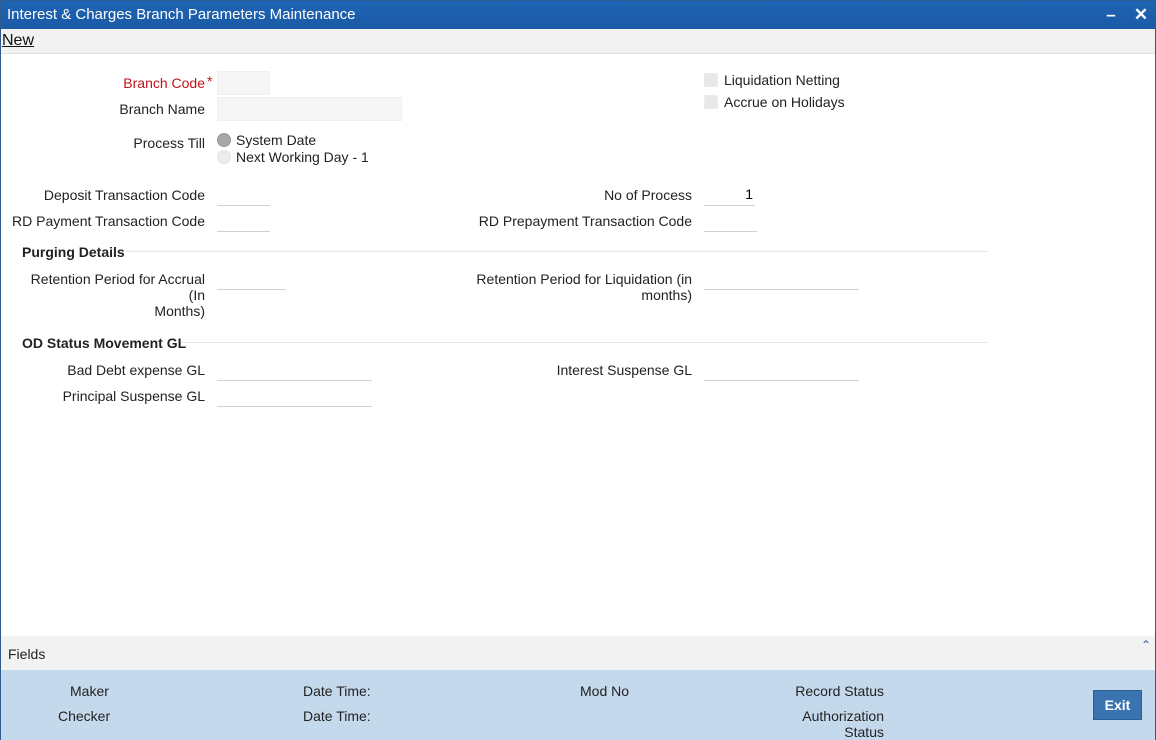  I want to click on no-of-process-input, so click(729, 194).